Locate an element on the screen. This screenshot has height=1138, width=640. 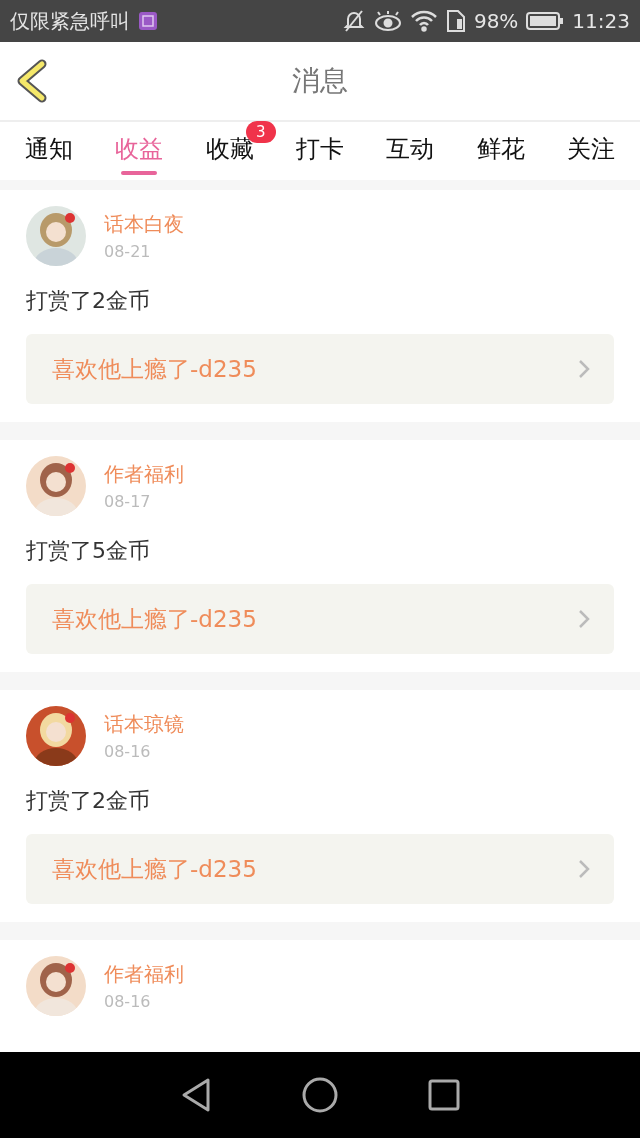
page-title: 消息 is located at coordinates (320, 81).